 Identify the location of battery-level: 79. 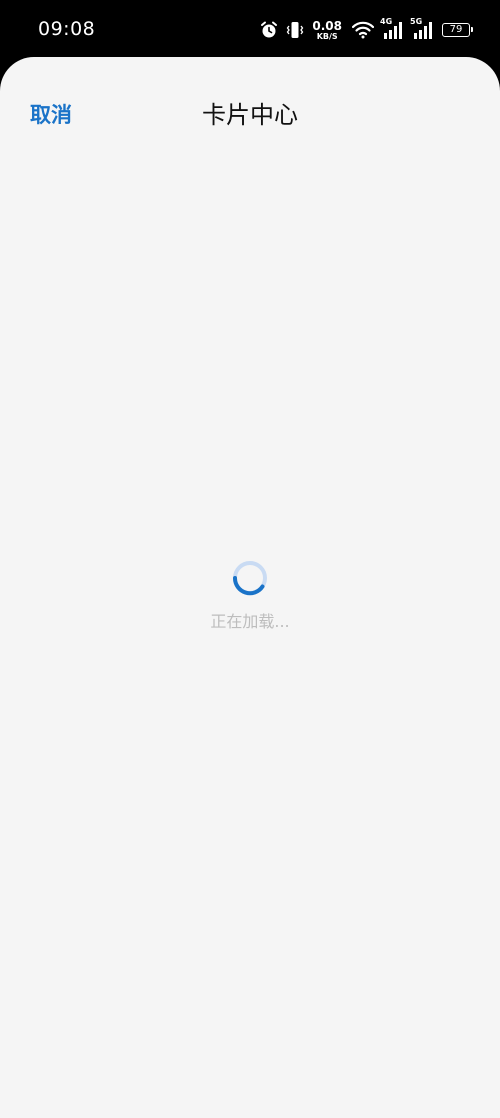
(456, 29).